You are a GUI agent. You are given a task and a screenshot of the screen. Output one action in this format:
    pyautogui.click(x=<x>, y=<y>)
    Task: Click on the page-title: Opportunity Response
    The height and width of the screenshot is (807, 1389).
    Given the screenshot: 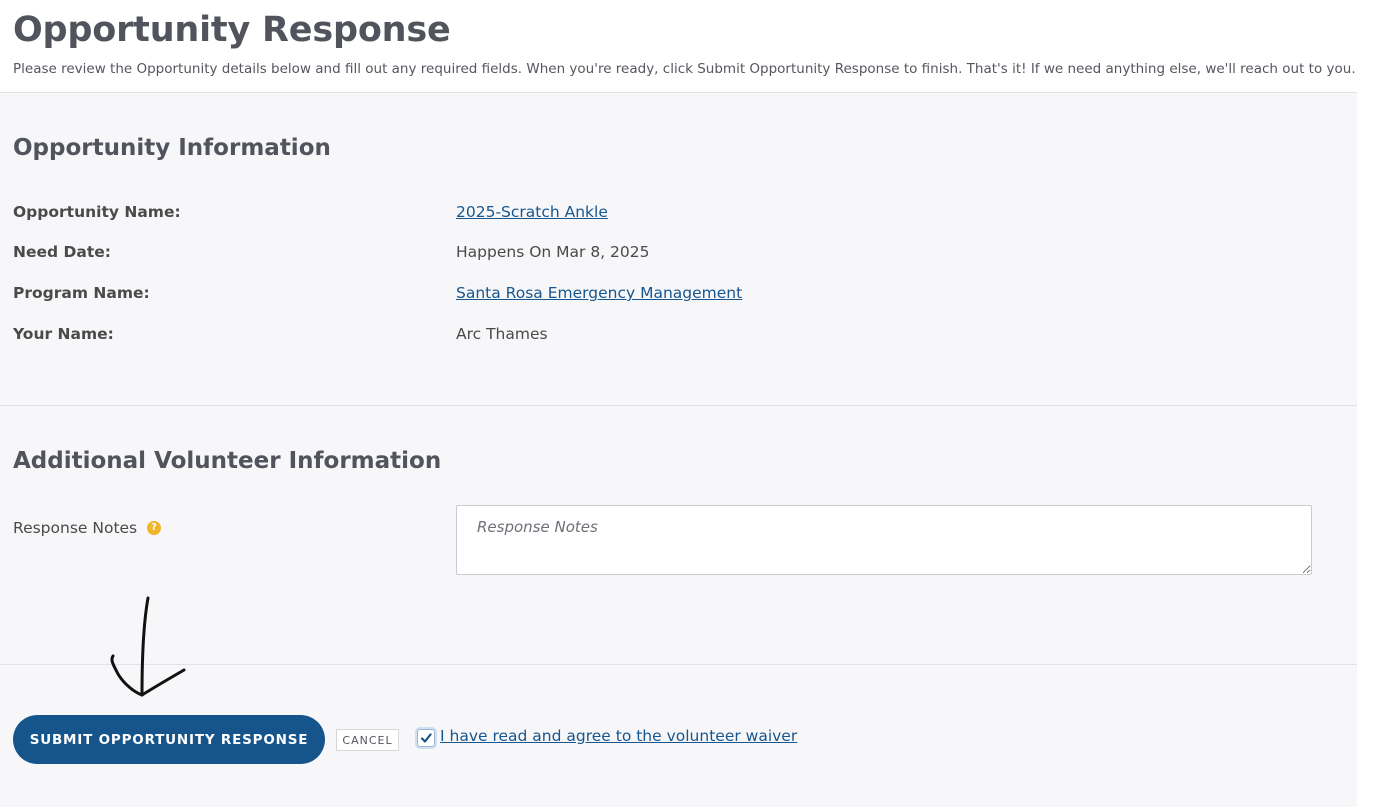 What is the action you would take?
    pyautogui.click(x=232, y=30)
    